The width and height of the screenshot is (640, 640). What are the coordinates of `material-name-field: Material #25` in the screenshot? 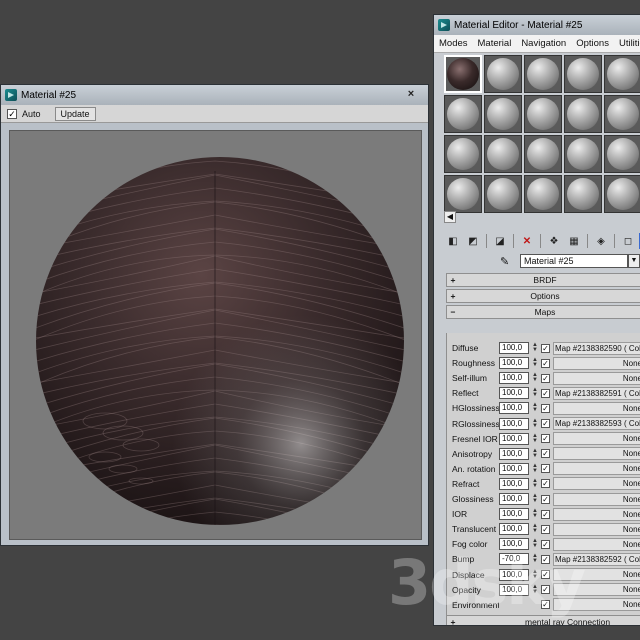 It's located at (574, 261).